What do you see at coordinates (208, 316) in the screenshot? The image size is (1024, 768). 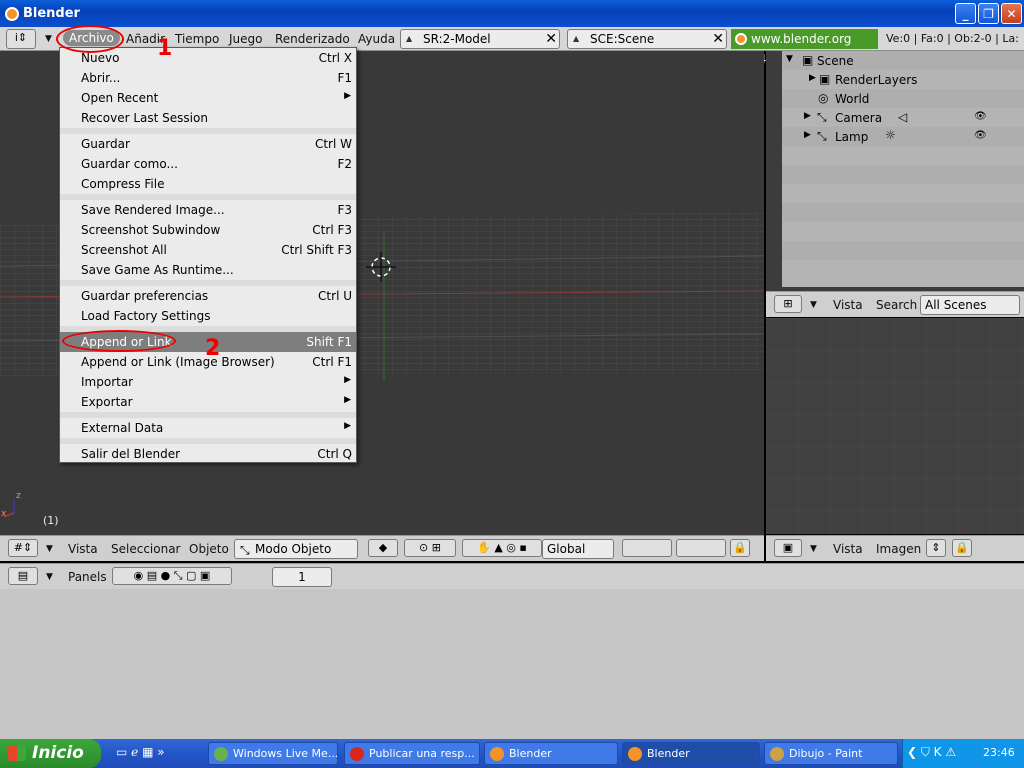 I see `menu-item-load-factory-settings: Load Factory Settings` at bounding box center [208, 316].